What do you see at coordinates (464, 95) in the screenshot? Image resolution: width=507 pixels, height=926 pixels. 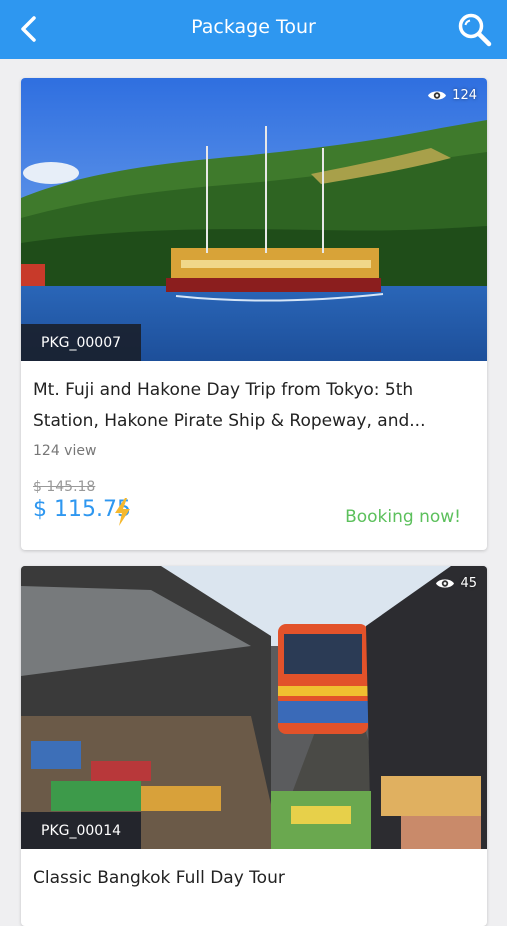 I see `views-count: 124` at bounding box center [464, 95].